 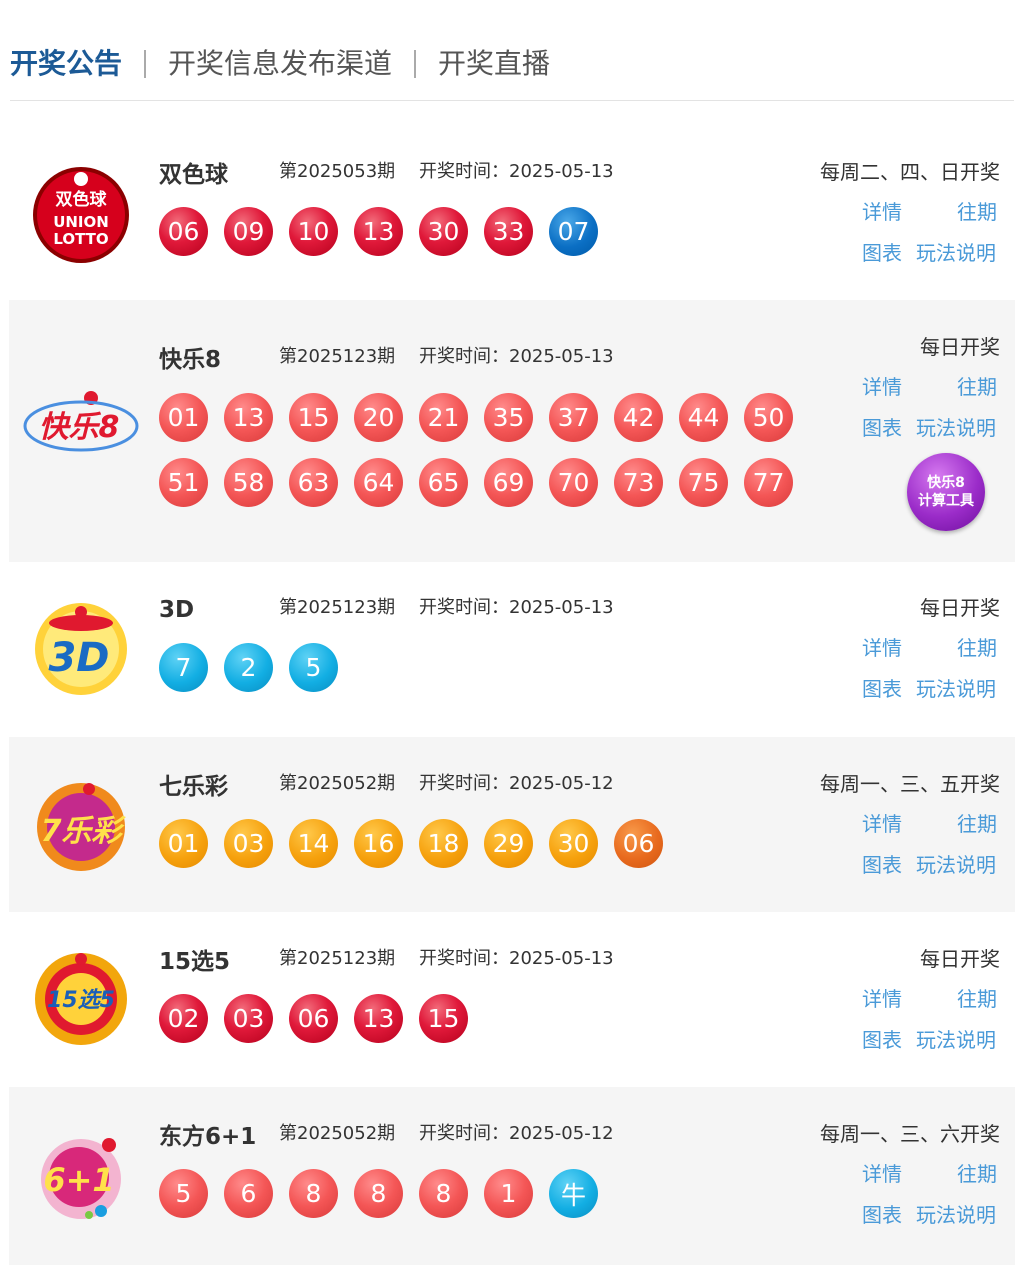 What do you see at coordinates (946, 501) in the screenshot?
I see `calc-label-line2: 计算工具` at bounding box center [946, 501].